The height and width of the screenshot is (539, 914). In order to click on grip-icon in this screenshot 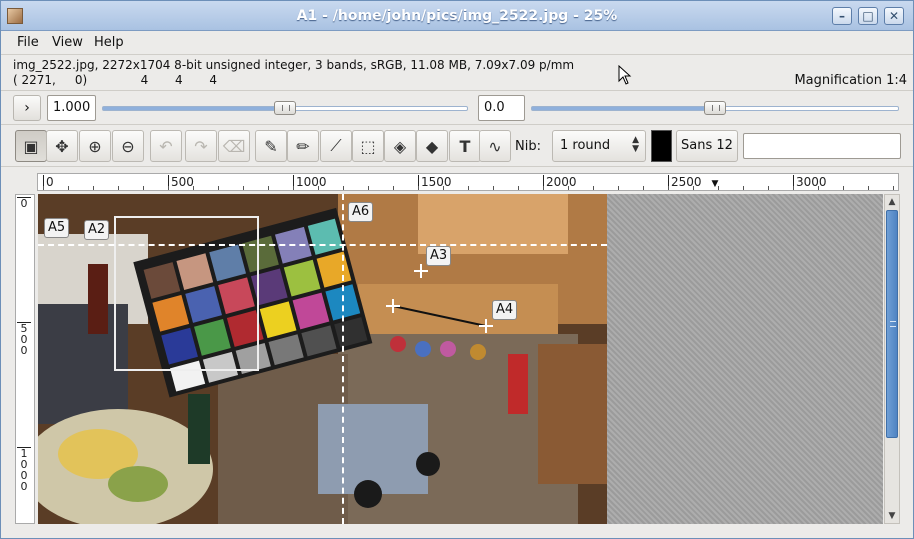, I will do `click(893, 324)`.